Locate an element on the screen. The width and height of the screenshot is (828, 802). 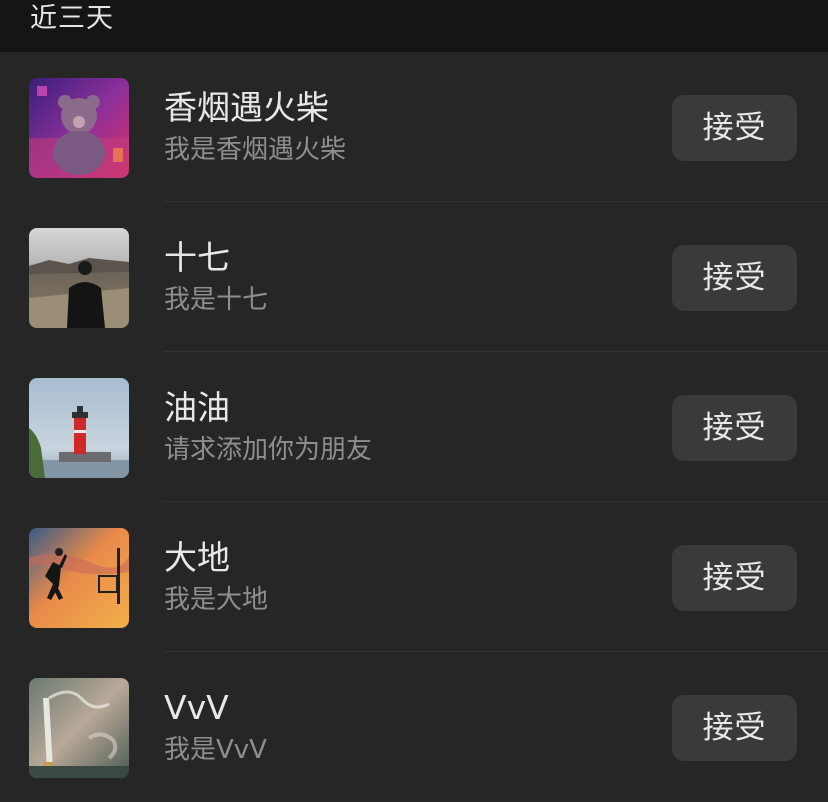
section-title: 近三天 is located at coordinates (72, 18).